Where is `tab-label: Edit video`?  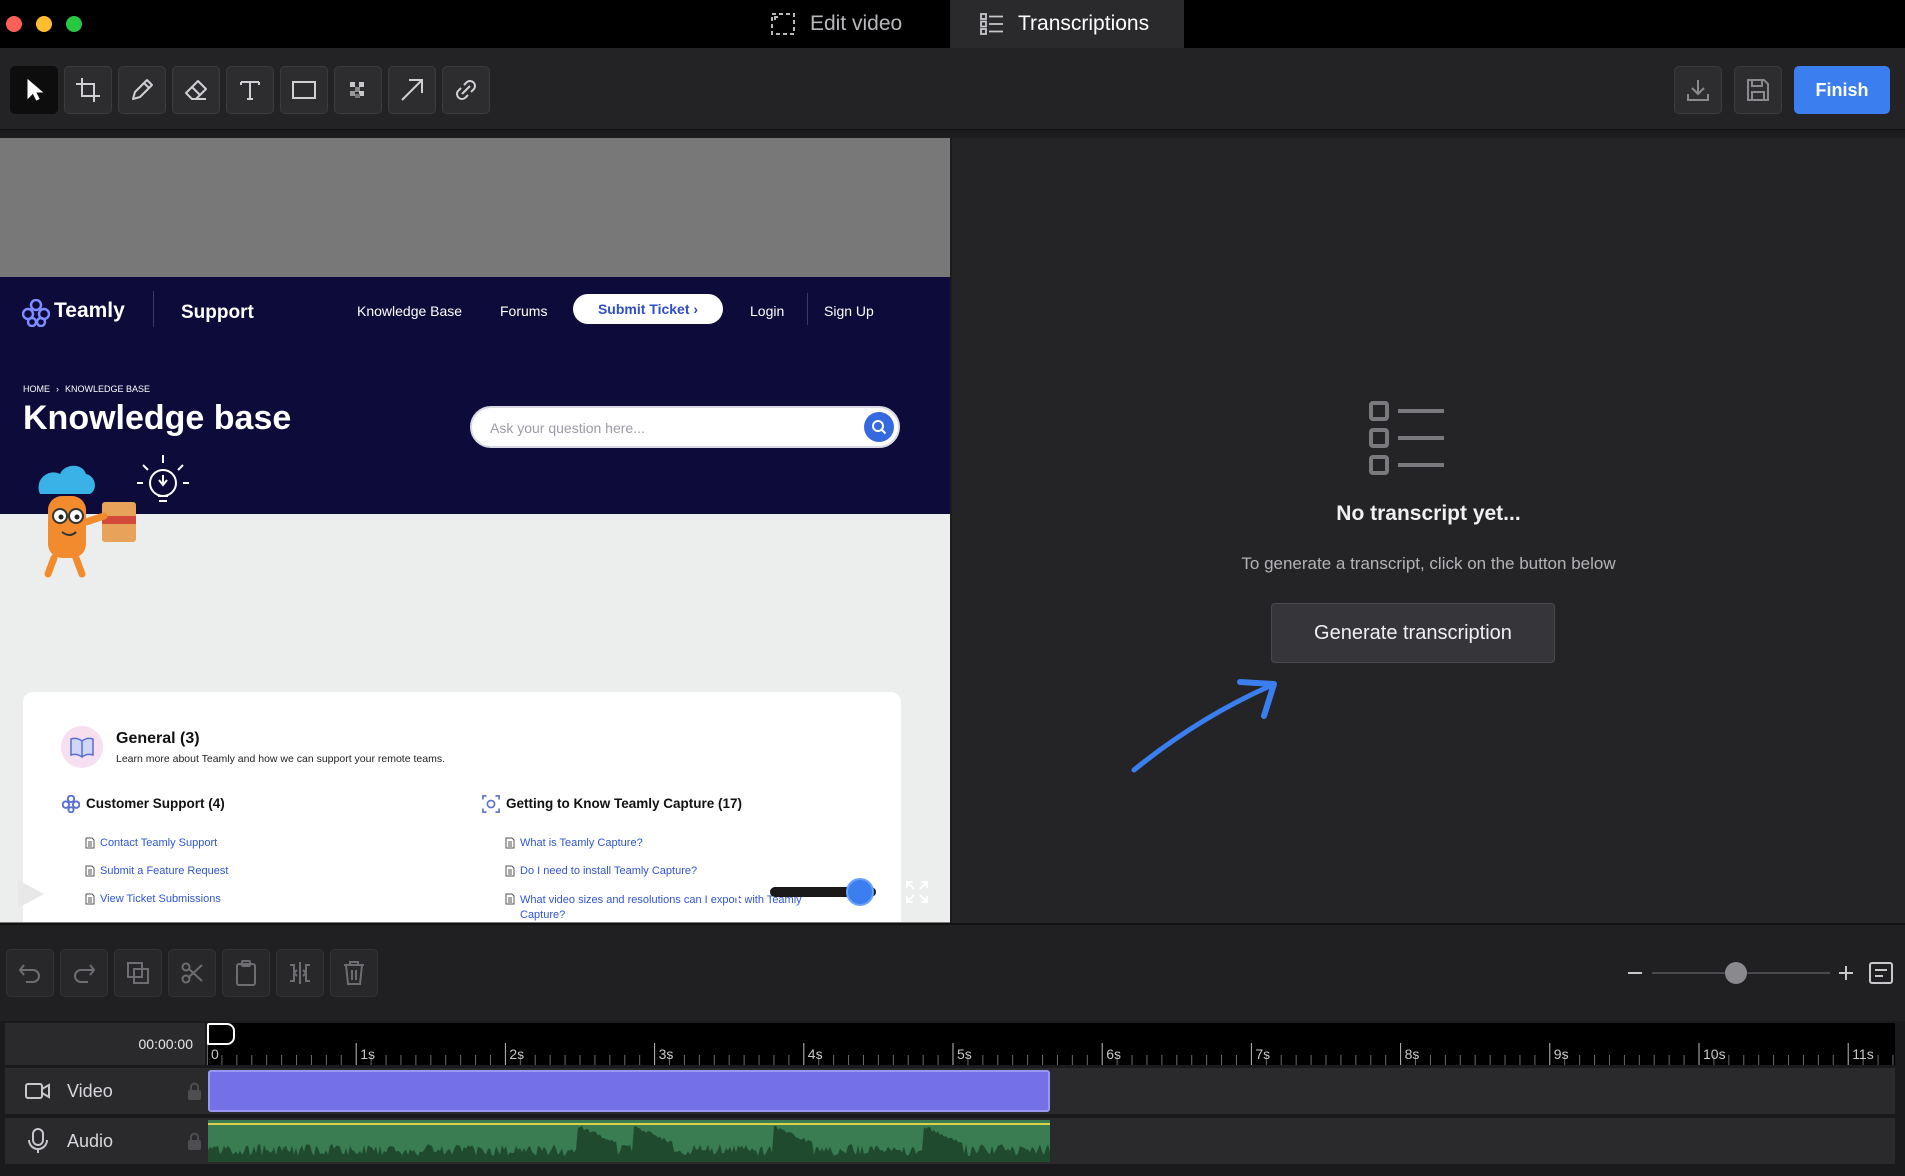
tab-label: Edit video is located at coordinates (856, 23).